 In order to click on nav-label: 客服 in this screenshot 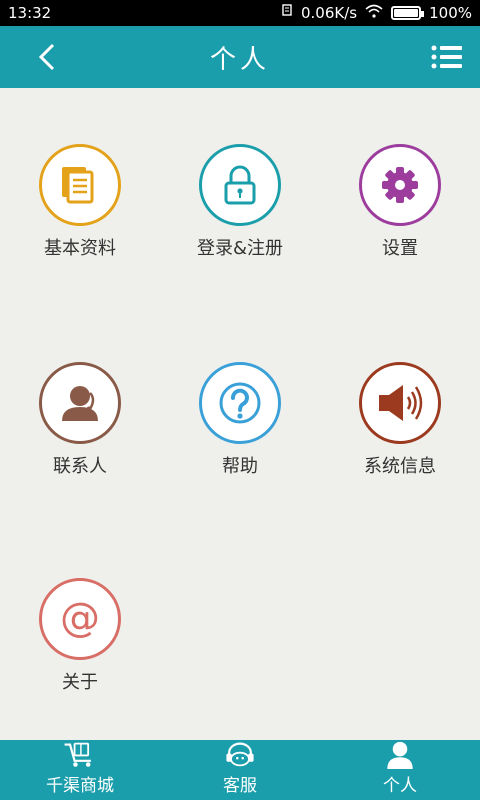, I will do `click(240, 786)`.